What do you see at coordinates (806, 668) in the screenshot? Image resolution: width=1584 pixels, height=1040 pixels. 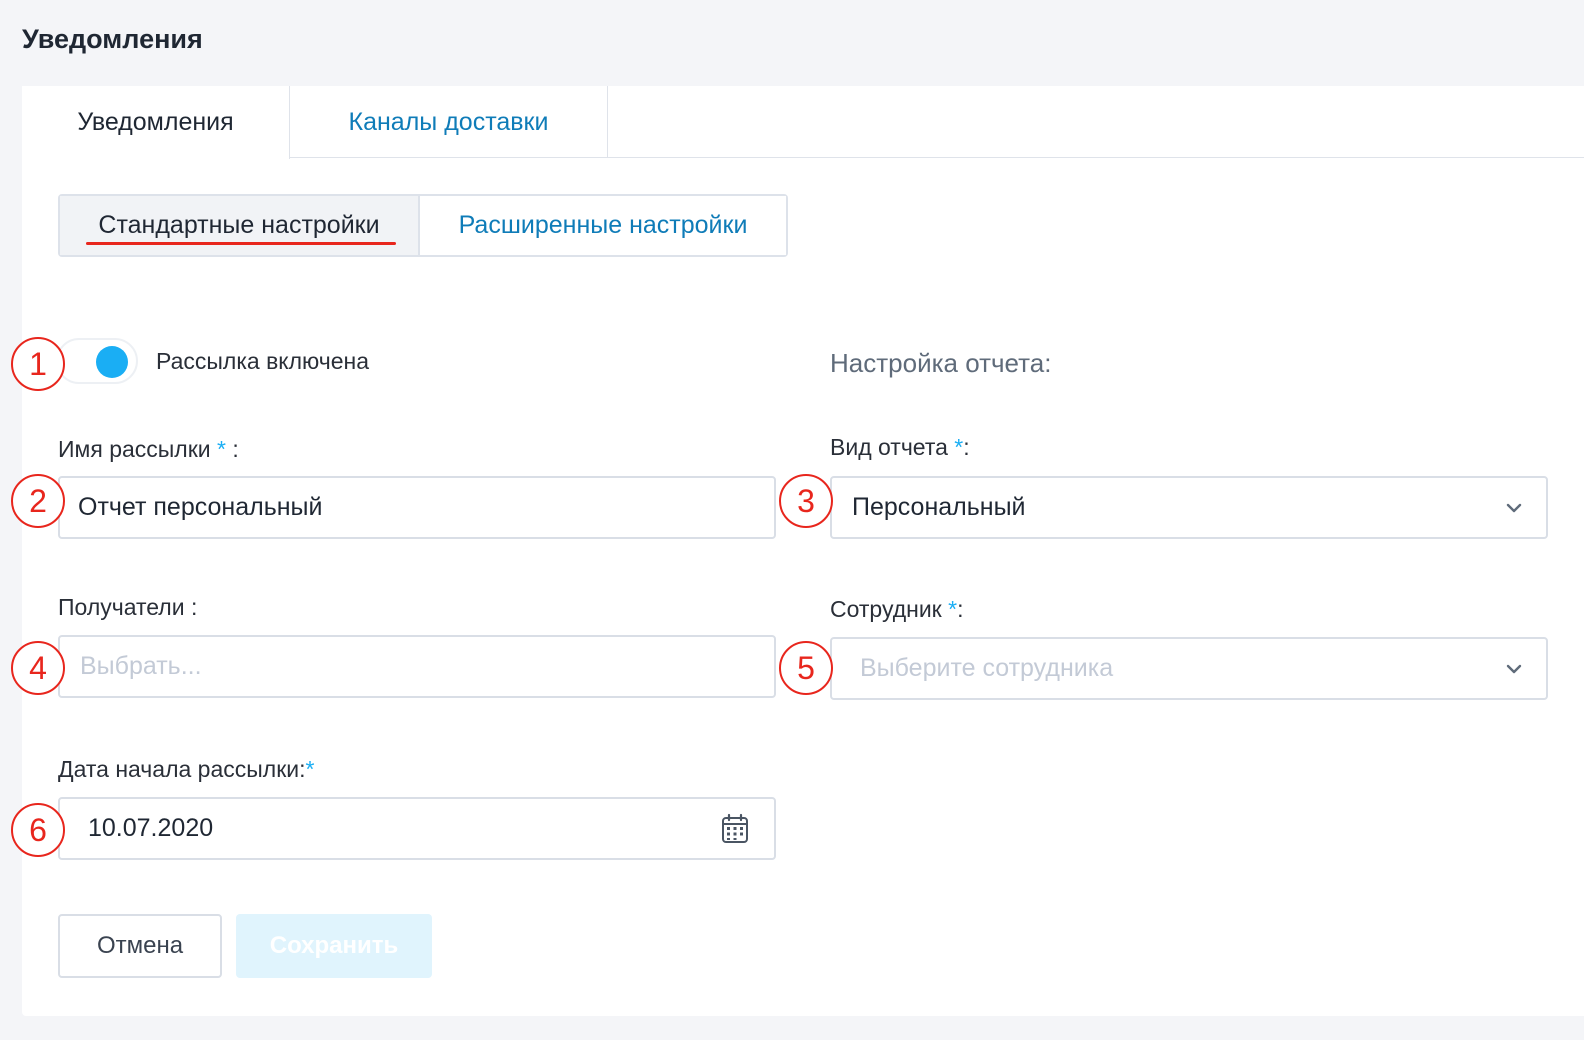 I see `annotation-marker-5: 5` at bounding box center [806, 668].